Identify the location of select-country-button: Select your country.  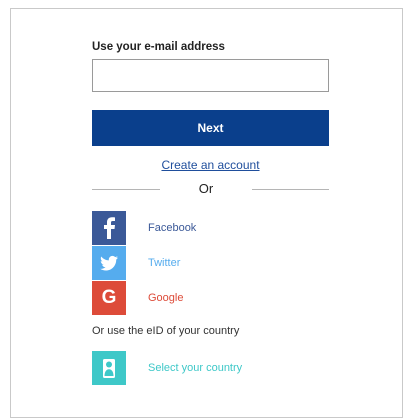
(167, 368).